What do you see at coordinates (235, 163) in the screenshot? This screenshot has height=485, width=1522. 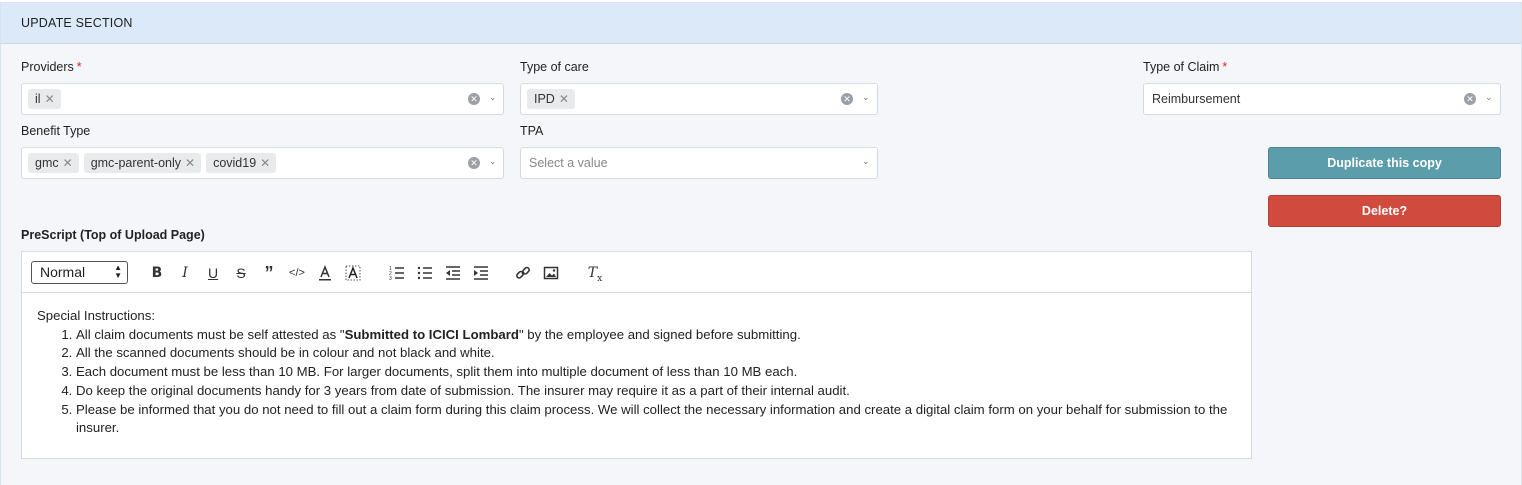 I see `chip-label: covid19` at bounding box center [235, 163].